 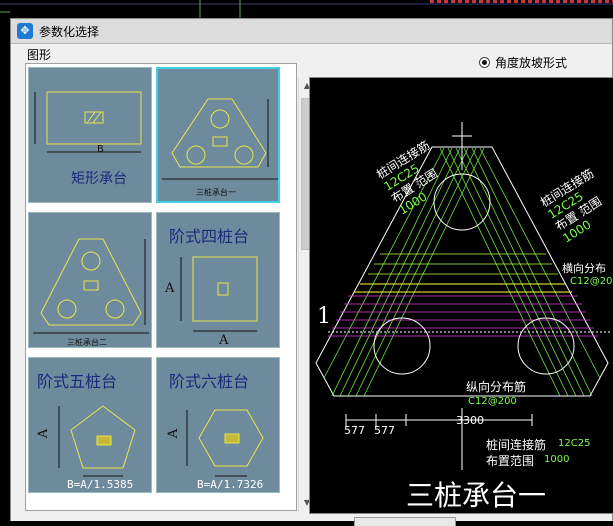 What do you see at coordinates (470, 420) in the screenshot?
I see `preview-dim-2: 3300` at bounding box center [470, 420].